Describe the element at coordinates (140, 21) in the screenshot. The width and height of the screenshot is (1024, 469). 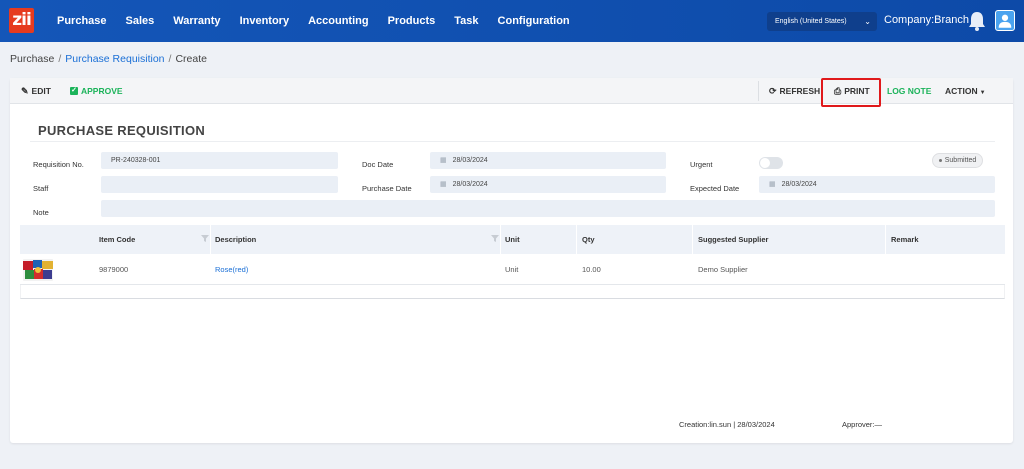
I see `nav-sales: Sales` at that location.